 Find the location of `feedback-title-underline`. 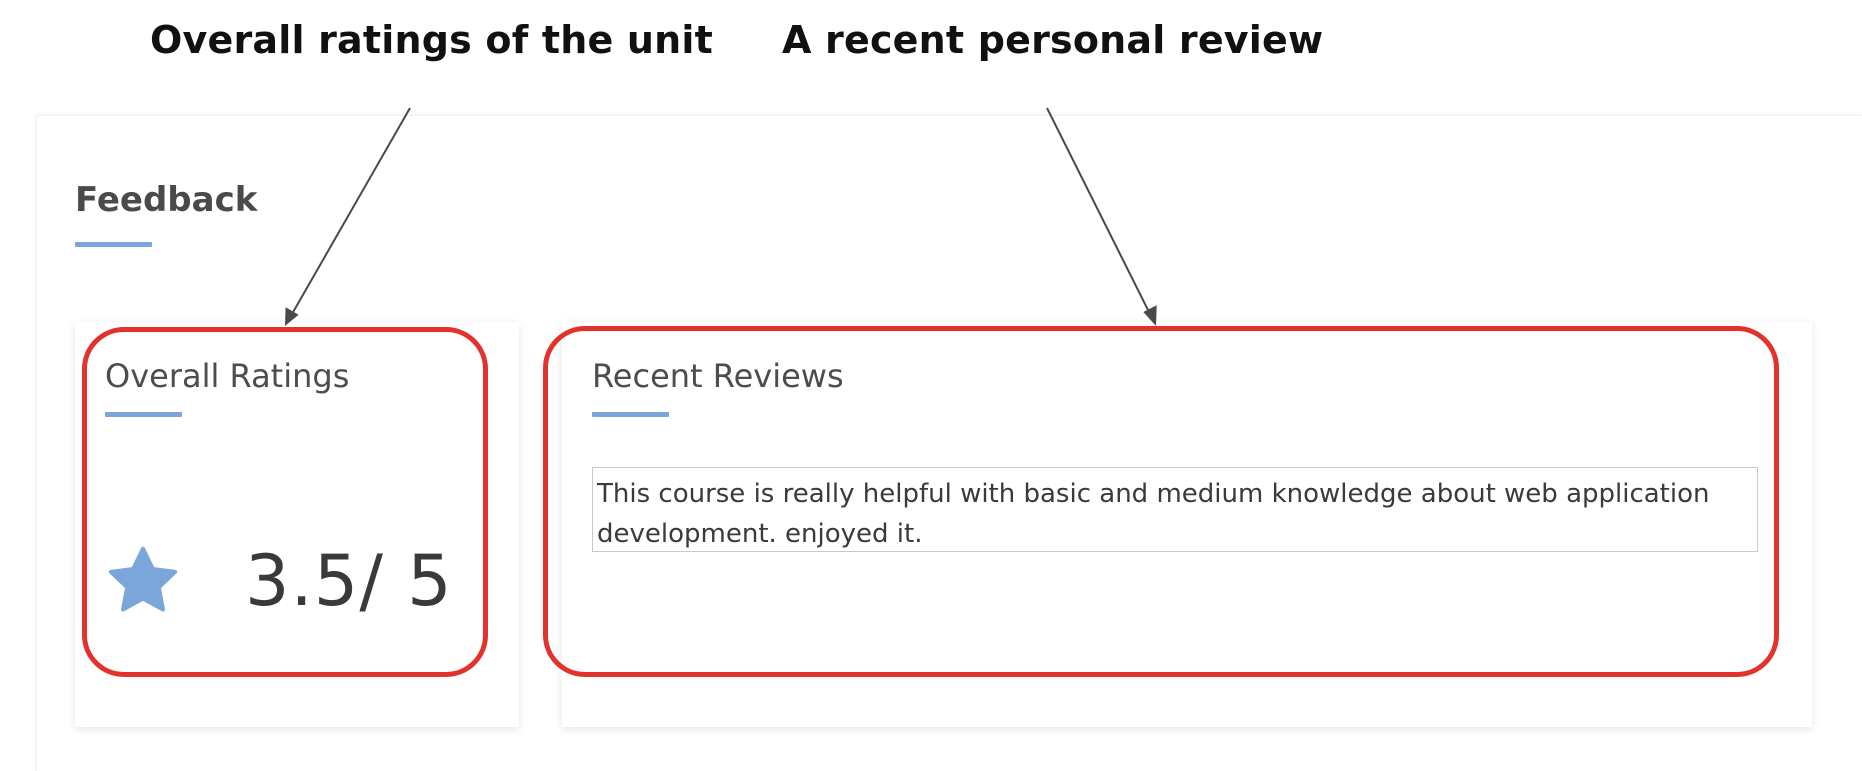

feedback-title-underline is located at coordinates (113, 244).